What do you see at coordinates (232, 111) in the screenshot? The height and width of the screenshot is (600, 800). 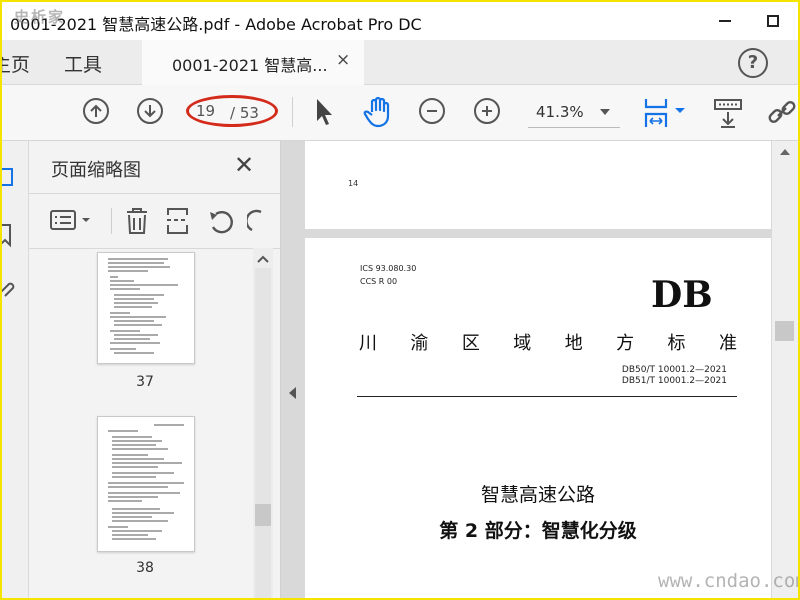 I see `highlight-ellipse` at bounding box center [232, 111].